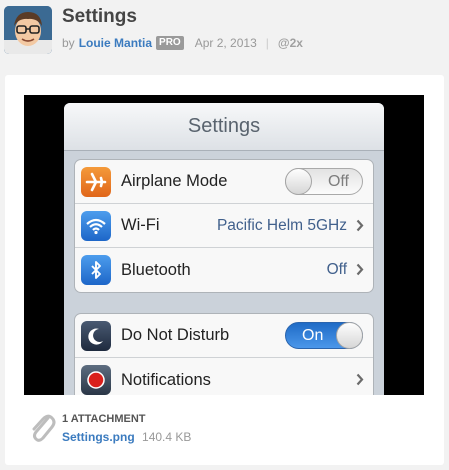 The width and height of the screenshot is (449, 470). What do you see at coordinates (96, 336) in the screenshot?
I see `moon-icon` at bounding box center [96, 336].